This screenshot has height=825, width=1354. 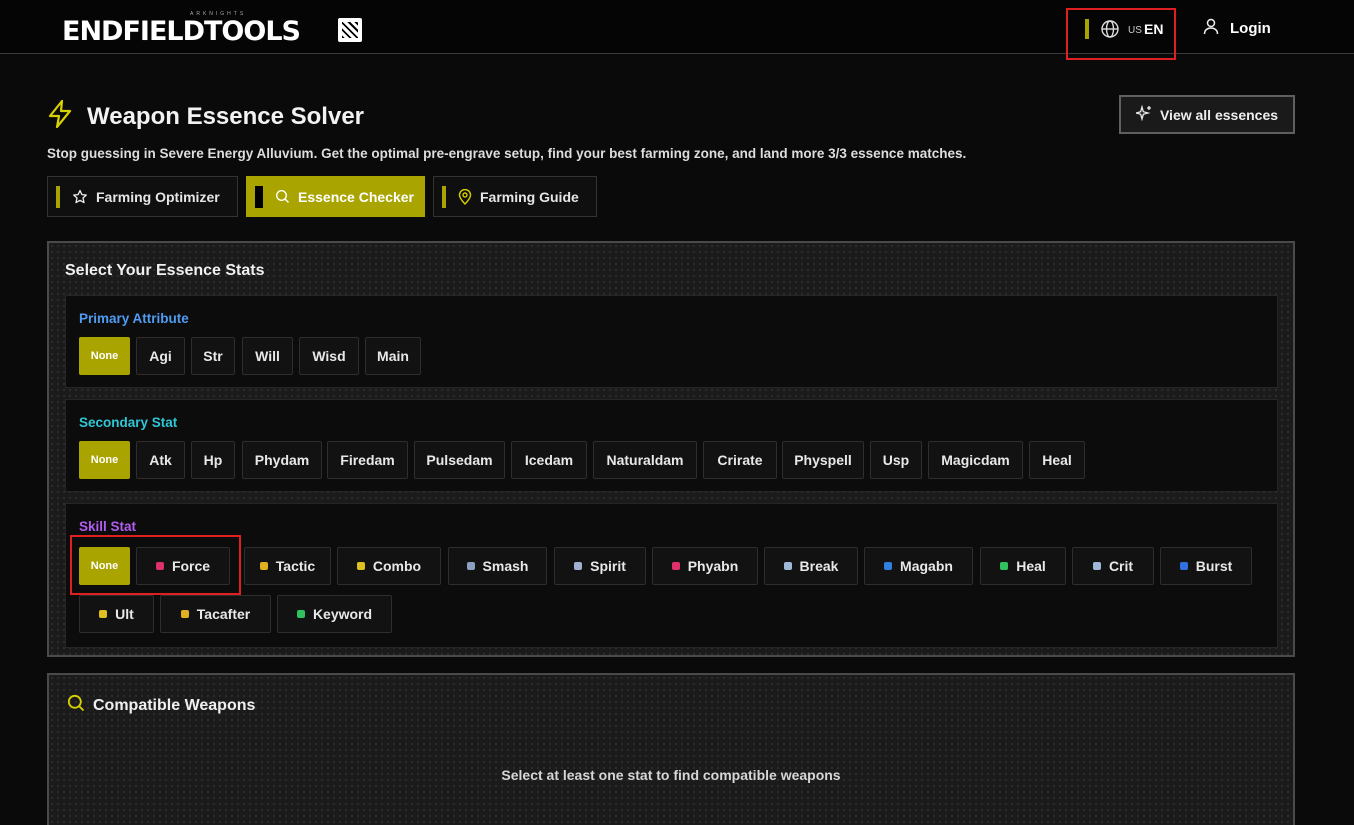 What do you see at coordinates (1154, 29) in the screenshot?
I see `language-label: EN` at bounding box center [1154, 29].